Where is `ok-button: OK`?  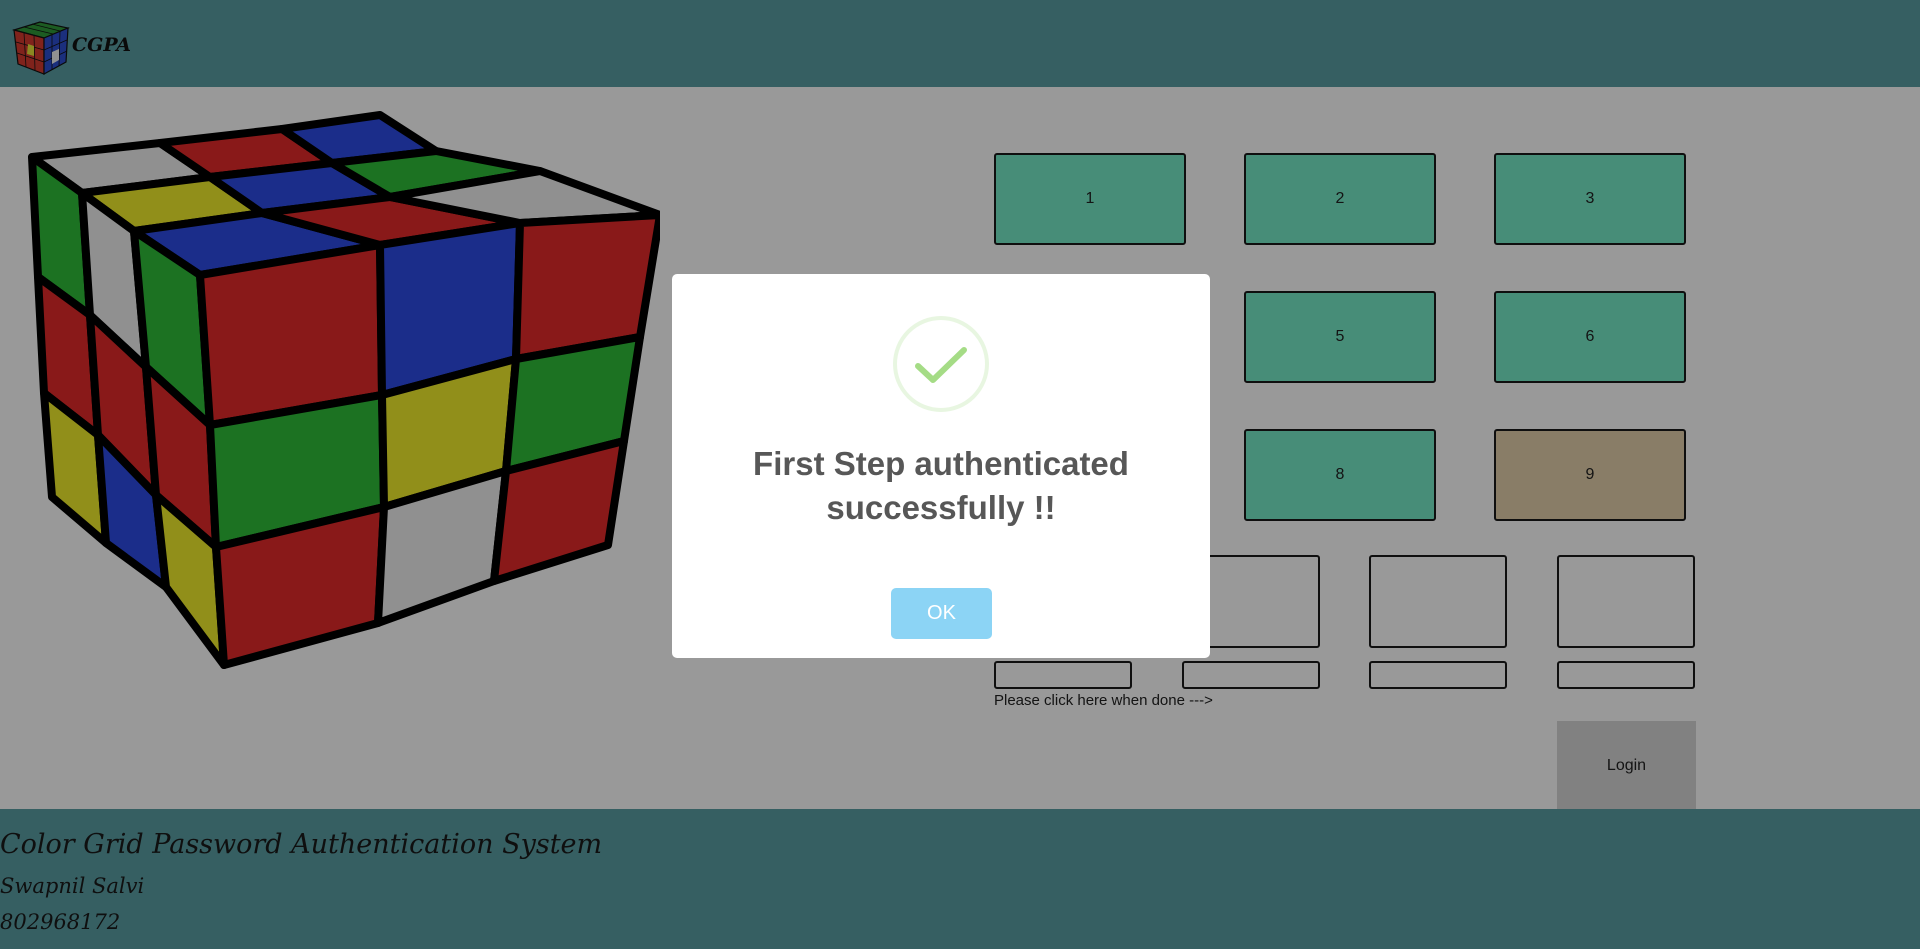
ok-button: OK is located at coordinates (941, 613).